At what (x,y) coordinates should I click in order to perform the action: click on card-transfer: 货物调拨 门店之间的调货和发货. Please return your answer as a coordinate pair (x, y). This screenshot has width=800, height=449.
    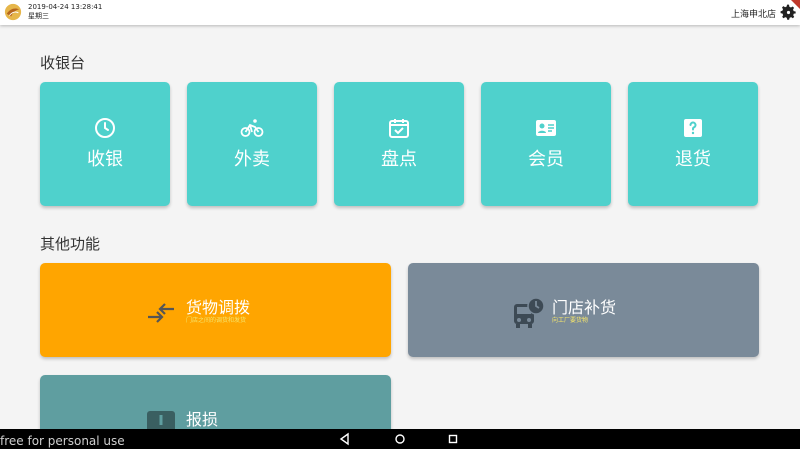
    Looking at the image, I should click on (215, 310).